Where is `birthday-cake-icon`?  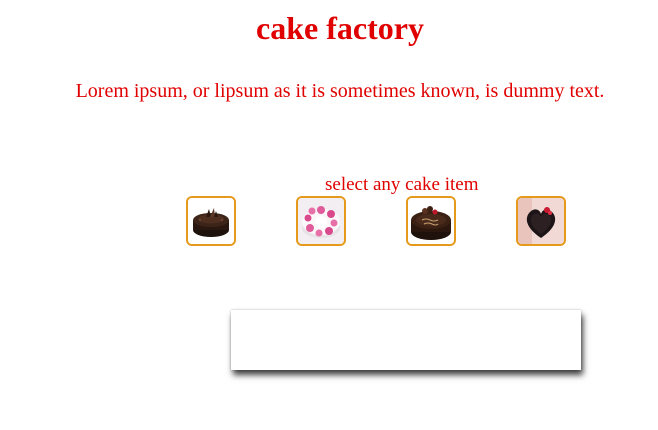 birthday-cake-icon is located at coordinates (431, 221).